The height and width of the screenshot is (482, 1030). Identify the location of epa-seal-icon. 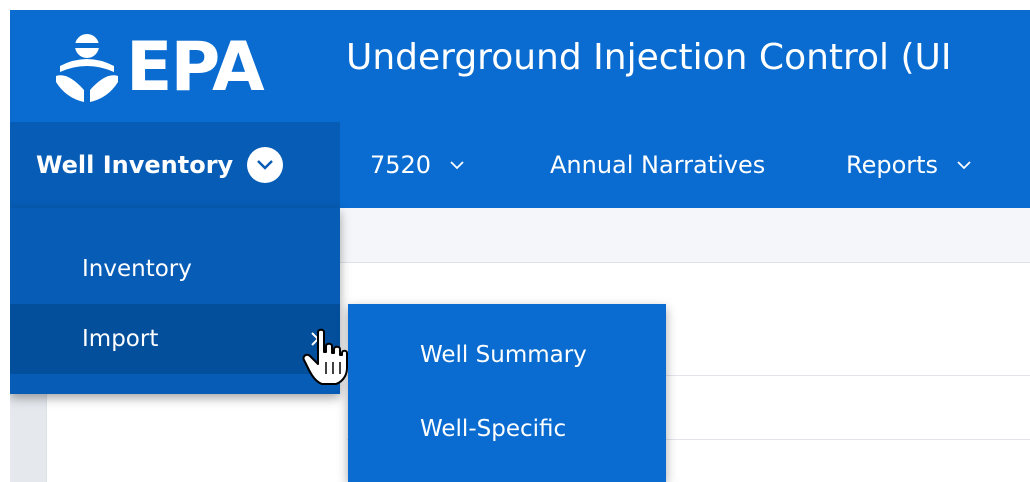
(87, 68).